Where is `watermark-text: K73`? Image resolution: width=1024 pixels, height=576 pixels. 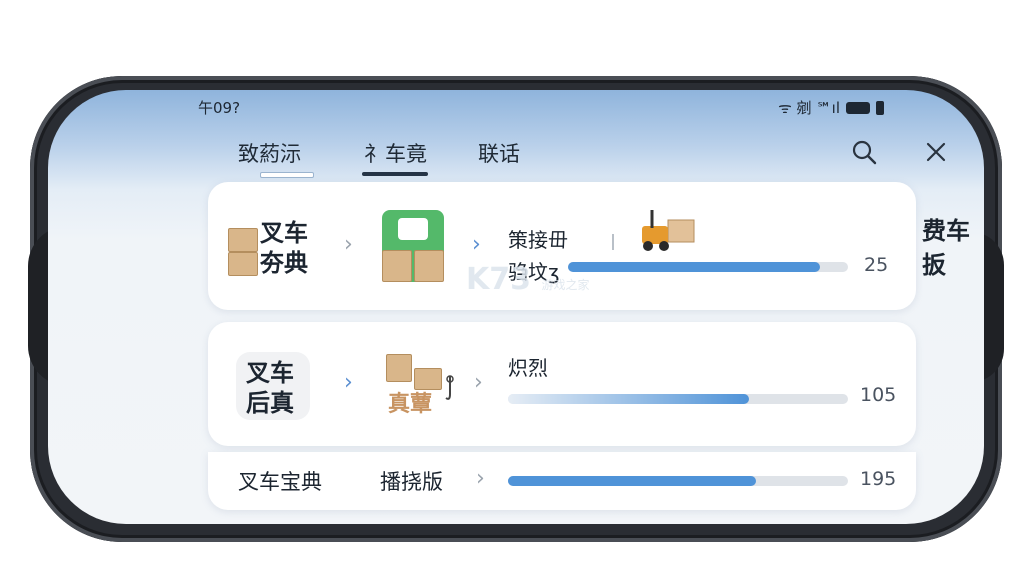
watermark-text: K73 is located at coordinates (498, 279).